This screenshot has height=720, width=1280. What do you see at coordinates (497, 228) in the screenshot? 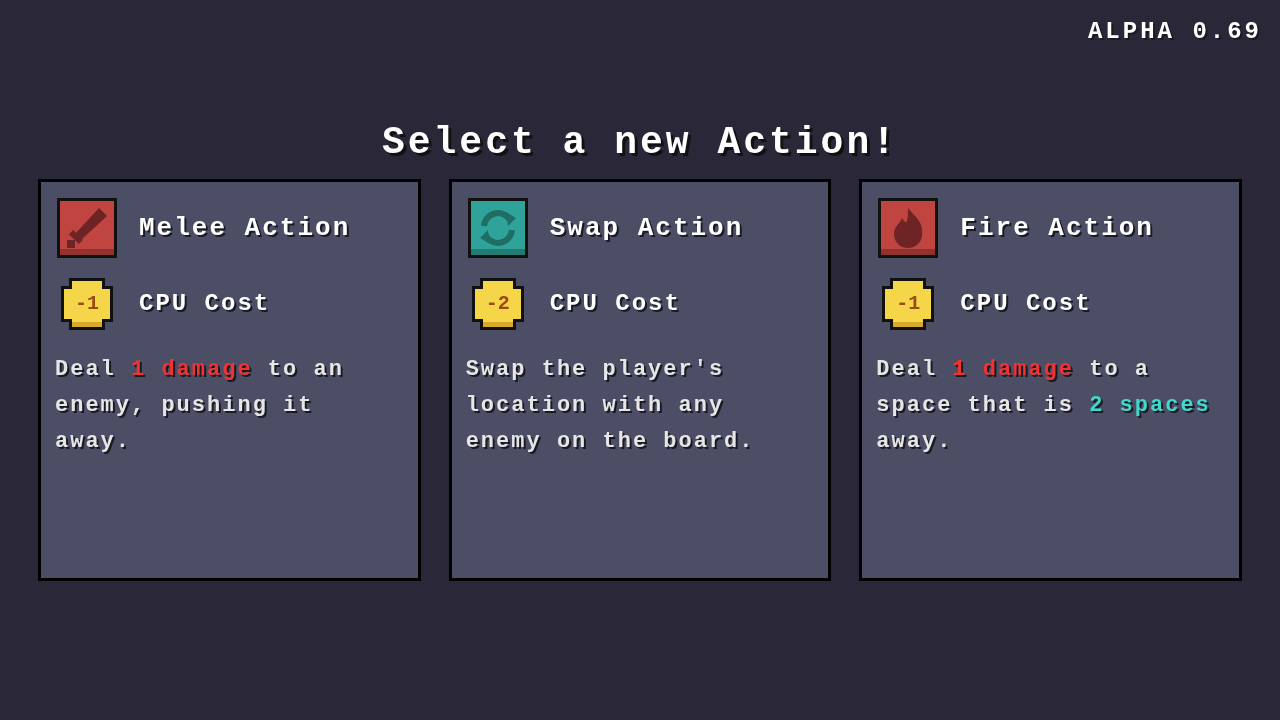
I see `swap-icon` at bounding box center [497, 228].